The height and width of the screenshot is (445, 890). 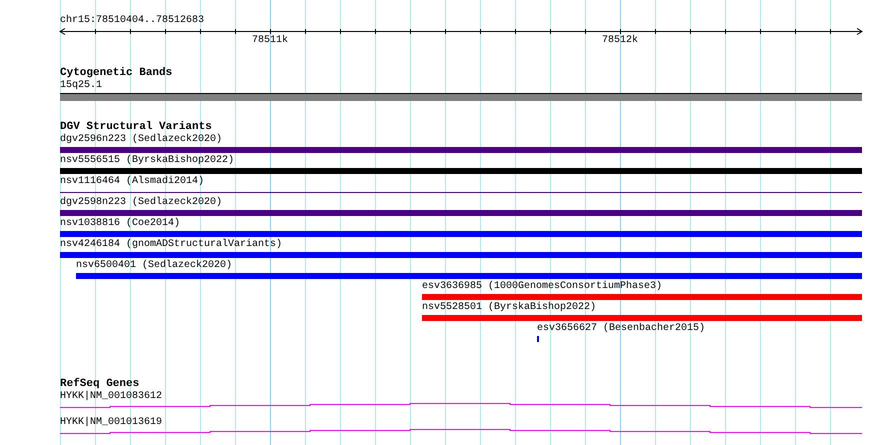 What do you see at coordinates (132, 20) in the screenshot?
I see `range-label: chr15:78510404..78512683` at bounding box center [132, 20].